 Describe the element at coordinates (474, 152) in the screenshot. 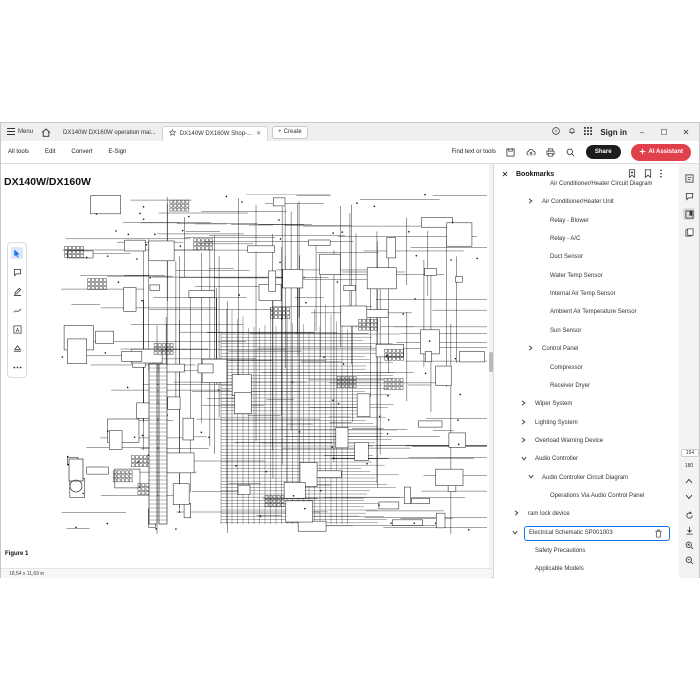

I see `find-text-button: Find text or tools` at that location.